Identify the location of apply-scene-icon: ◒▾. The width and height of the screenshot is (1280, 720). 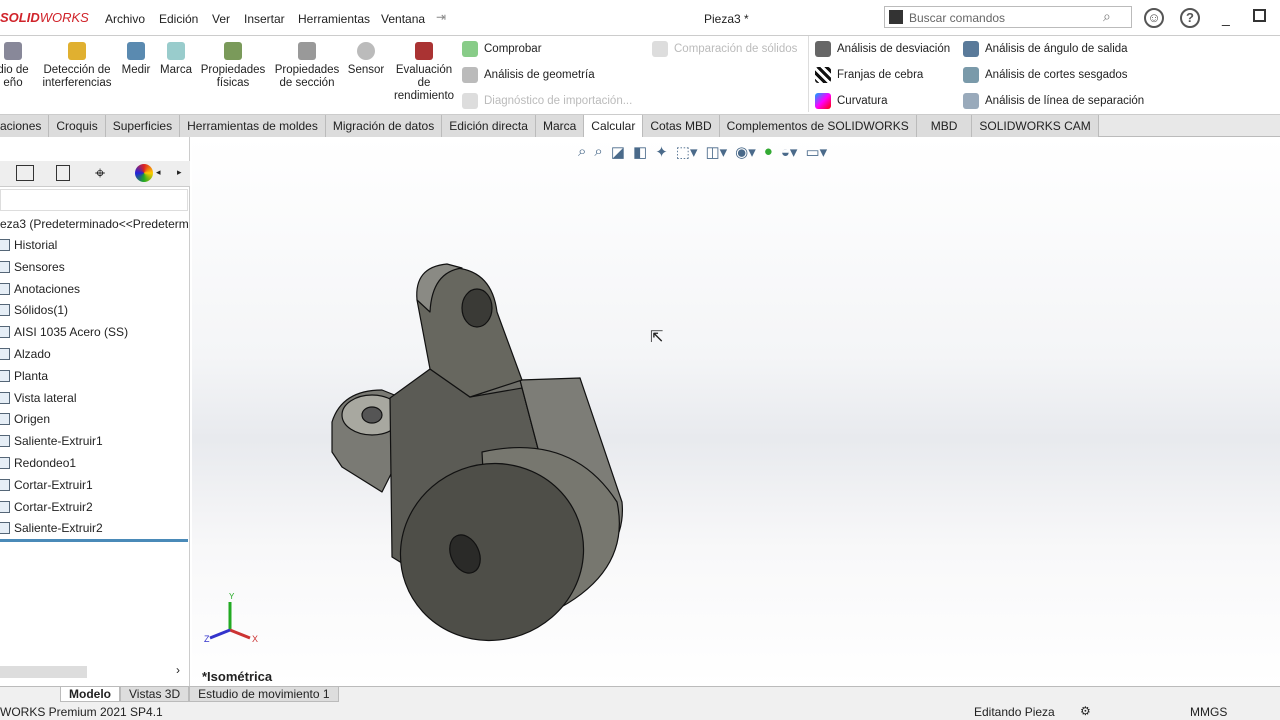
(789, 152).